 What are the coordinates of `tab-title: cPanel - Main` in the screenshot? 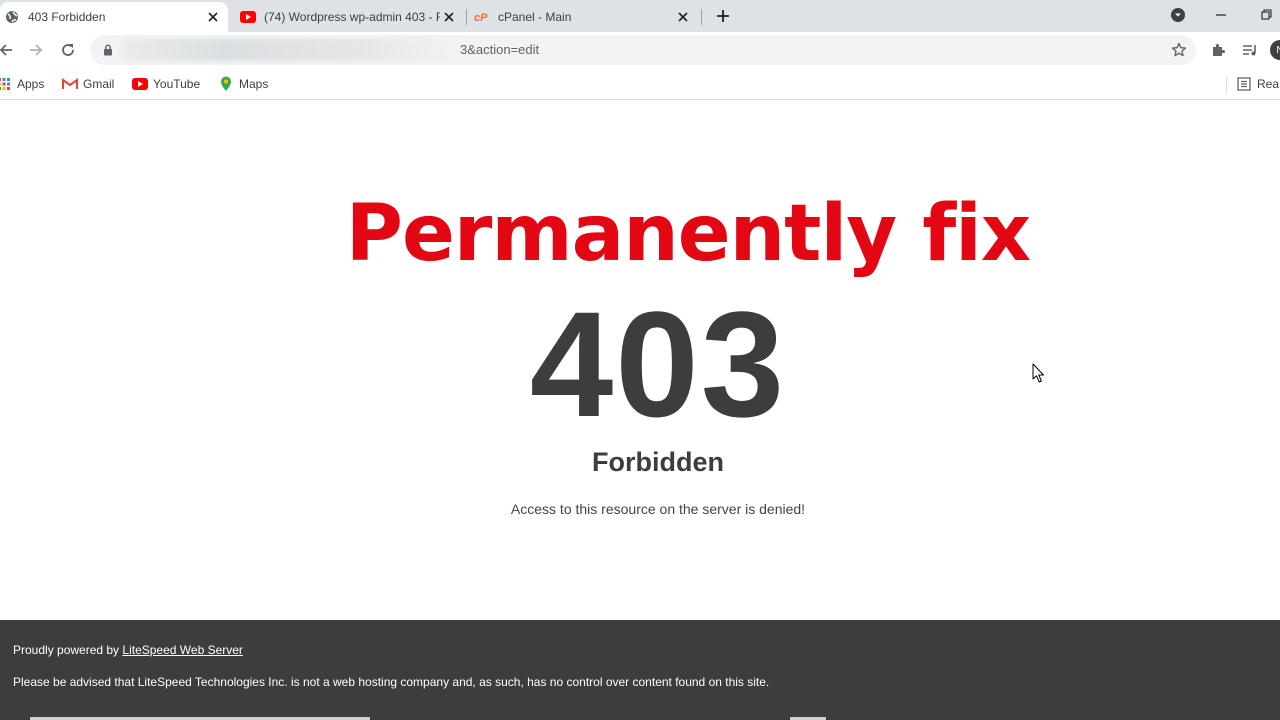 It's located at (535, 17).